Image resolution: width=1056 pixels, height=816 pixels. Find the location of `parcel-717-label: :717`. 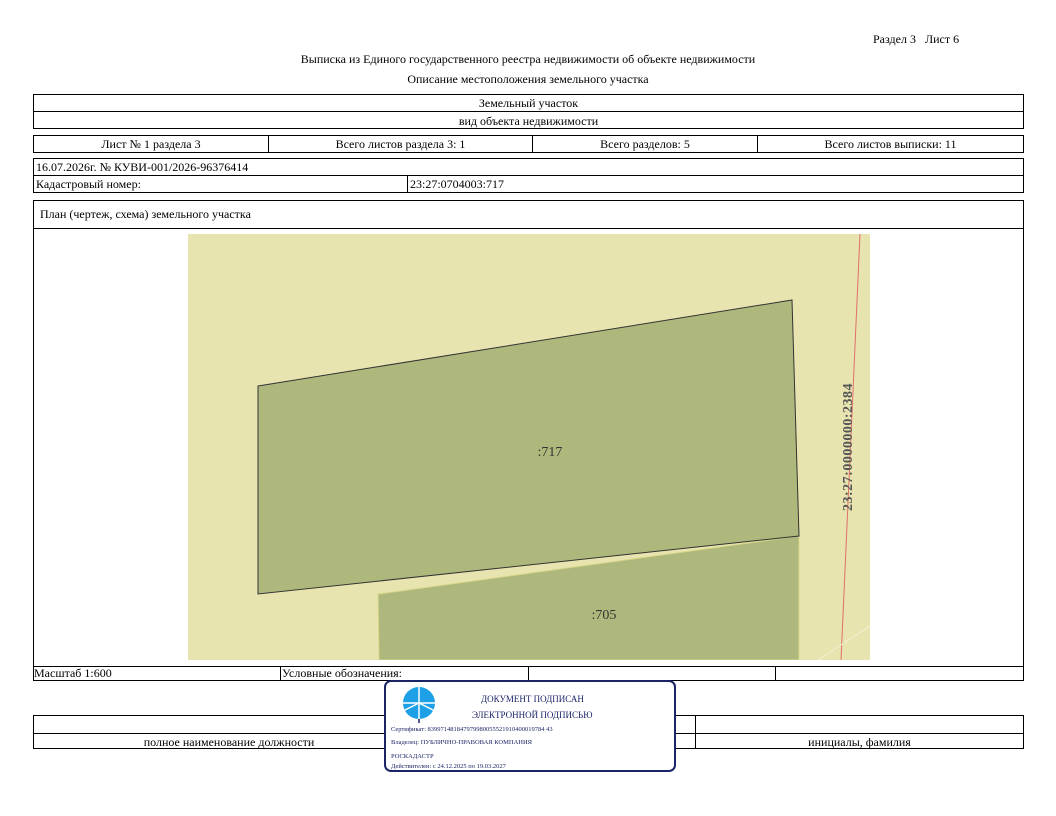

parcel-717-label: :717 is located at coordinates (550, 452).